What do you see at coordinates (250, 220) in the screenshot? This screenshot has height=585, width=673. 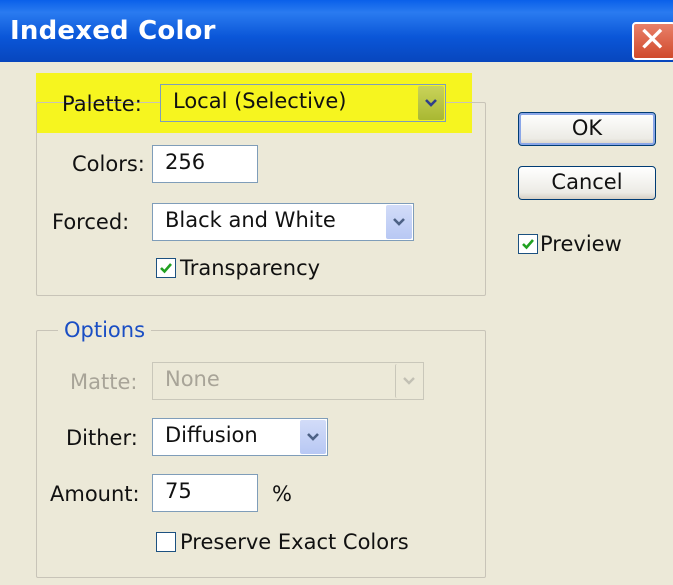 I see `forced-value: Black and White` at bounding box center [250, 220].